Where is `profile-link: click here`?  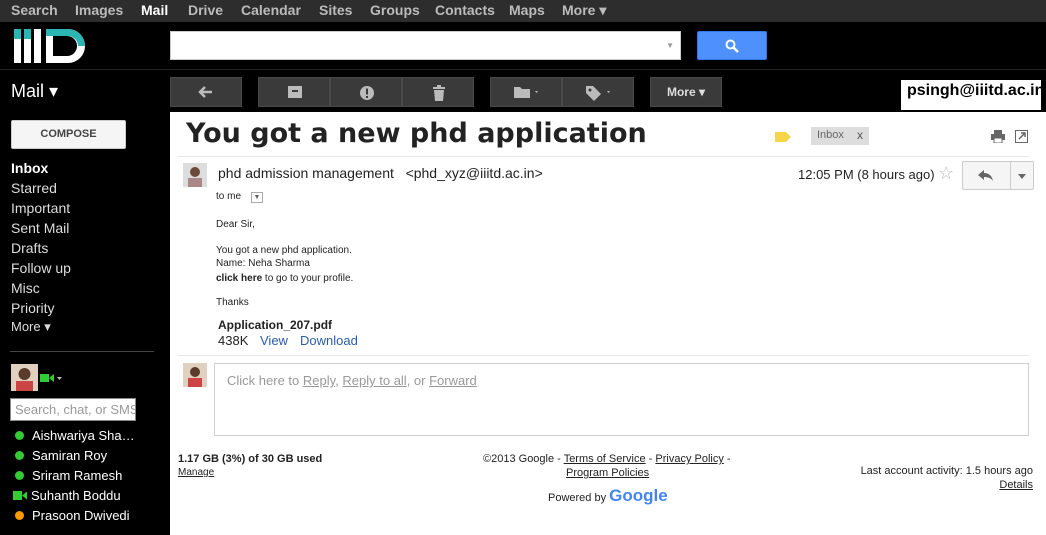 profile-link: click here is located at coordinates (239, 278).